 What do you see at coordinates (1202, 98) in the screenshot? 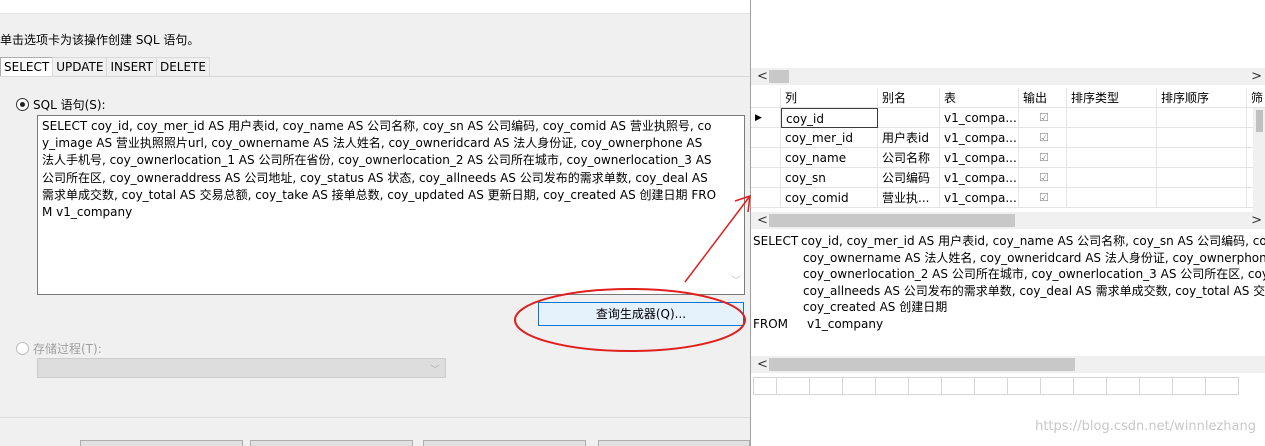
I see `grid-header-sort-order: 排序顺序` at bounding box center [1202, 98].